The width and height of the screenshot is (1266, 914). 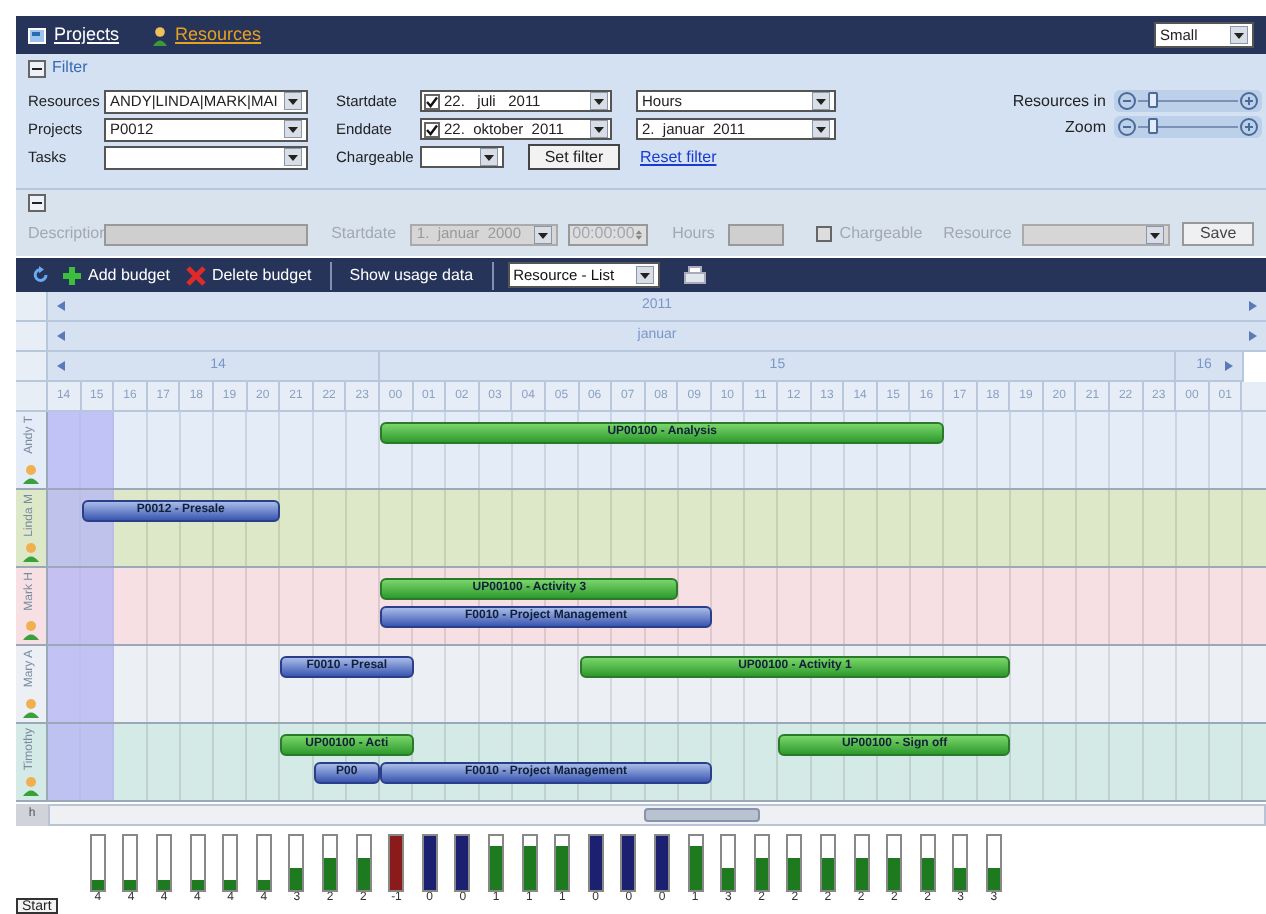 What do you see at coordinates (639, 234) in the screenshot?
I see `spinner-arrows-icon` at bounding box center [639, 234].